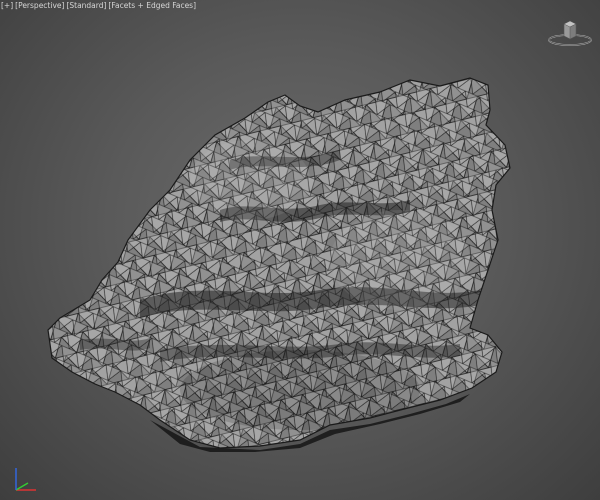 This screenshot has width=600, height=500. I want to click on axis-tripod-icon, so click(25, 479).